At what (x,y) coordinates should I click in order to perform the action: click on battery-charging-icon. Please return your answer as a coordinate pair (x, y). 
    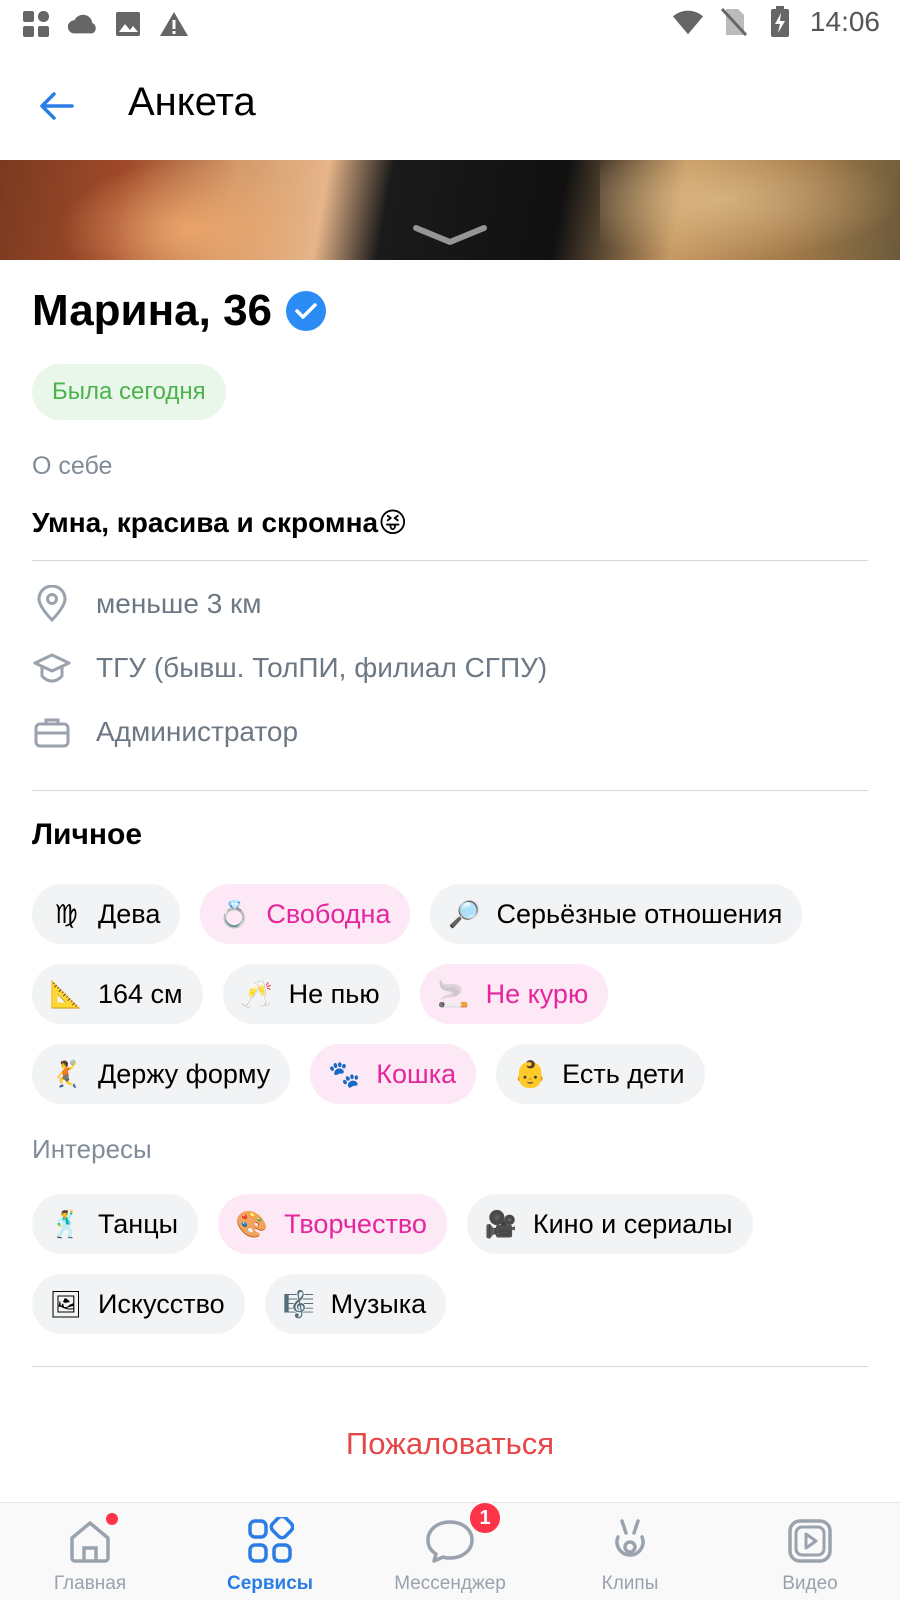
    Looking at the image, I should click on (780, 22).